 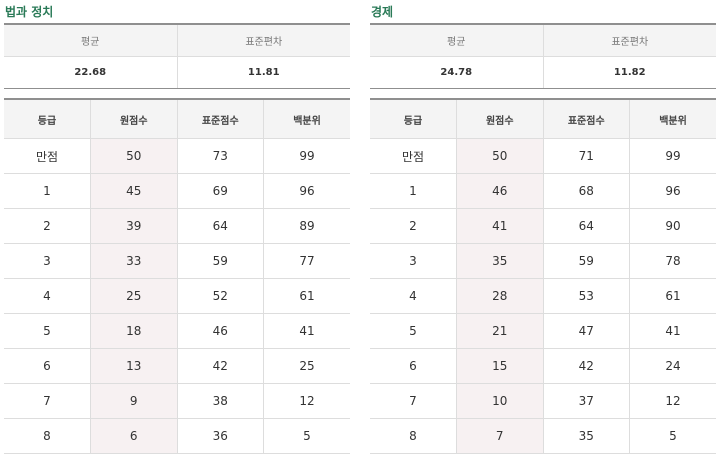 I want to click on raw-score-cell: 45, so click(x=134, y=191).